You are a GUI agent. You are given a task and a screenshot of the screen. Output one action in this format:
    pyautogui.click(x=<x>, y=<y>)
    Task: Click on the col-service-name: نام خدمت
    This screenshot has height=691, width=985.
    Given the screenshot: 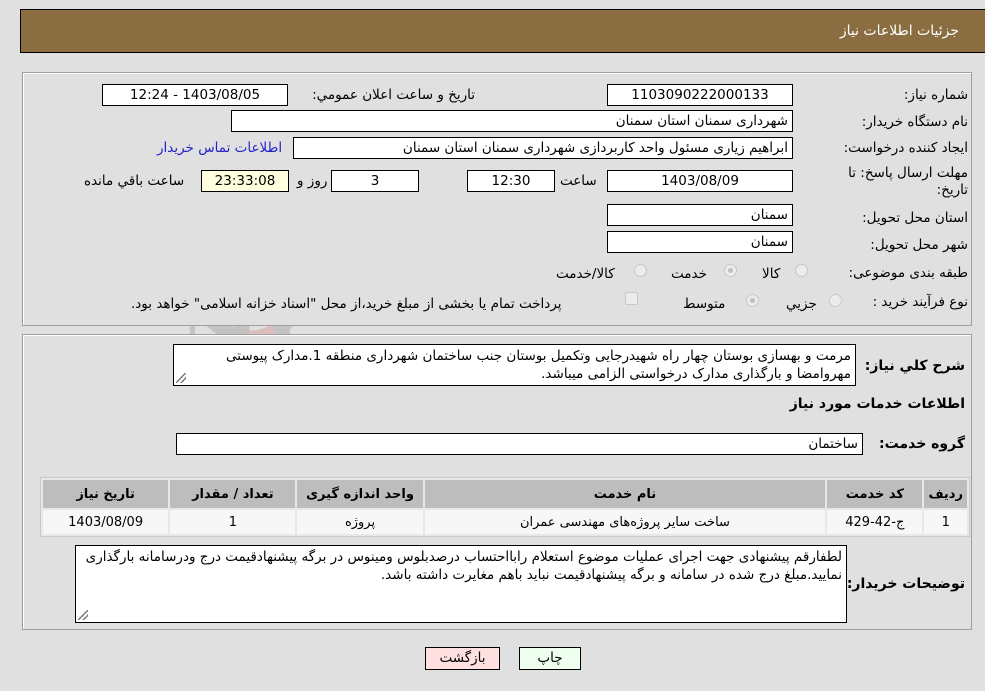 What is the action you would take?
    pyautogui.click(x=625, y=494)
    